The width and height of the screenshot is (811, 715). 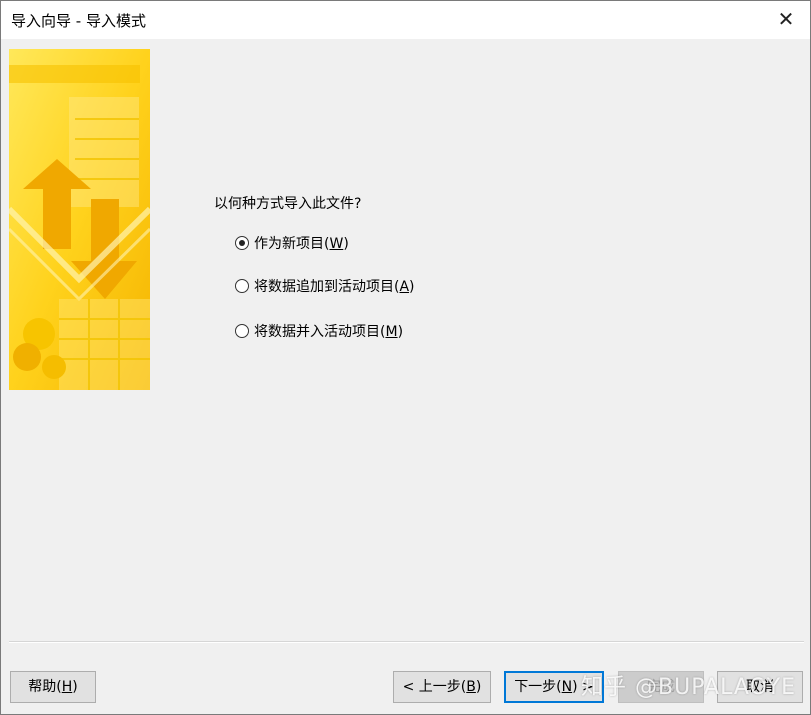 What do you see at coordinates (405, 20) in the screenshot?
I see `title-bar: 导入向导 - 导入模式 ✕` at bounding box center [405, 20].